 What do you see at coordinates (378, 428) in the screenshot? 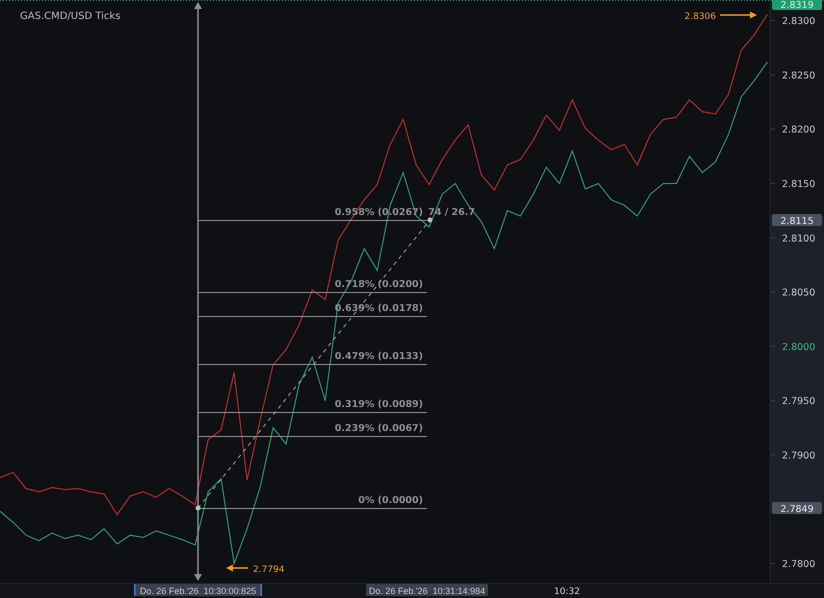
I see `fib-level-label: 0.239% (0.0067)` at bounding box center [378, 428].